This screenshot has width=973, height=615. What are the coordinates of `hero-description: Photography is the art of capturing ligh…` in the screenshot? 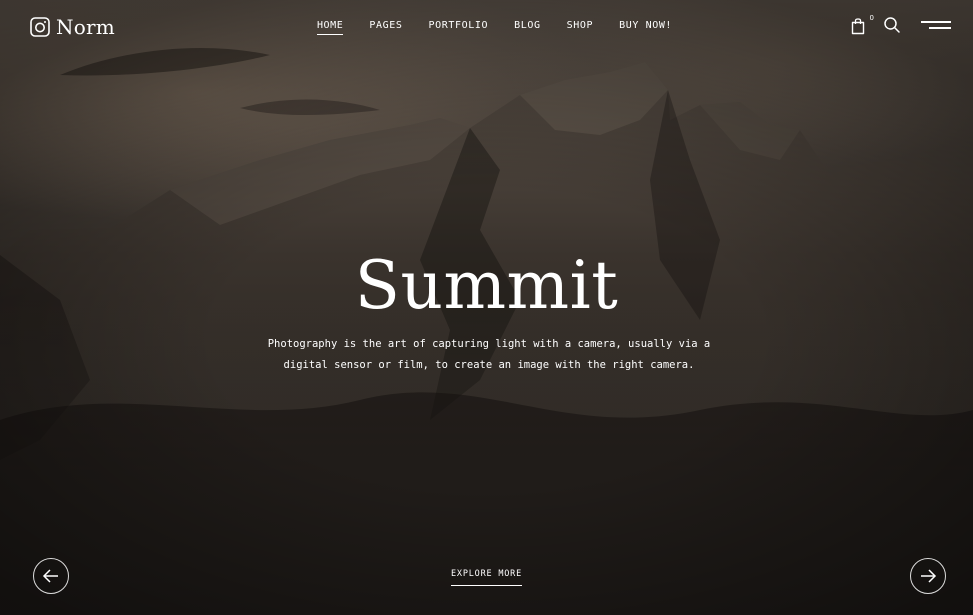 It's located at (489, 354).